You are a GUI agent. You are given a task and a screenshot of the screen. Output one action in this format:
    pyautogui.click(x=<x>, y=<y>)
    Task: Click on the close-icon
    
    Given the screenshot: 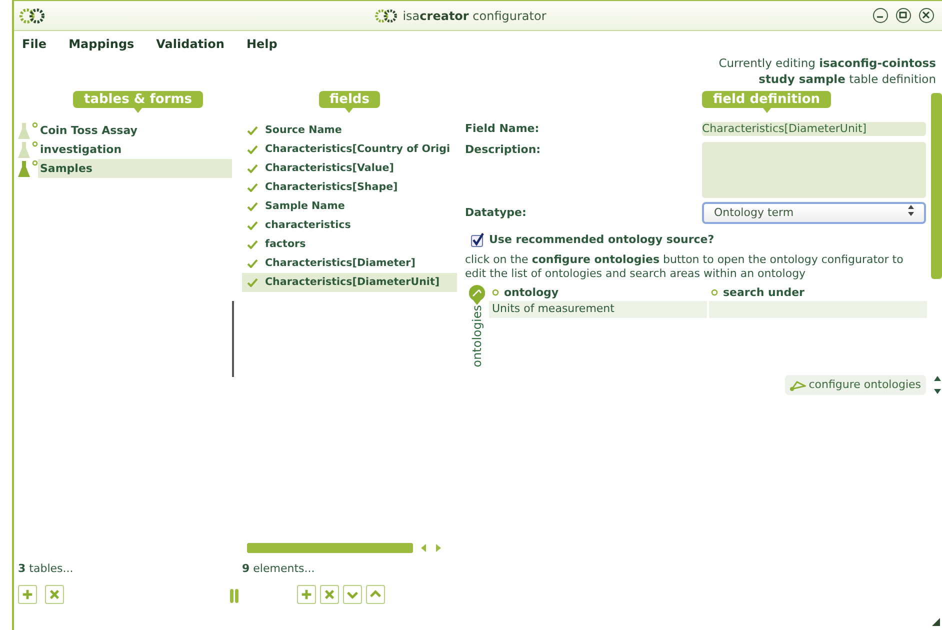 What is the action you would take?
    pyautogui.click(x=926, y=15)
    